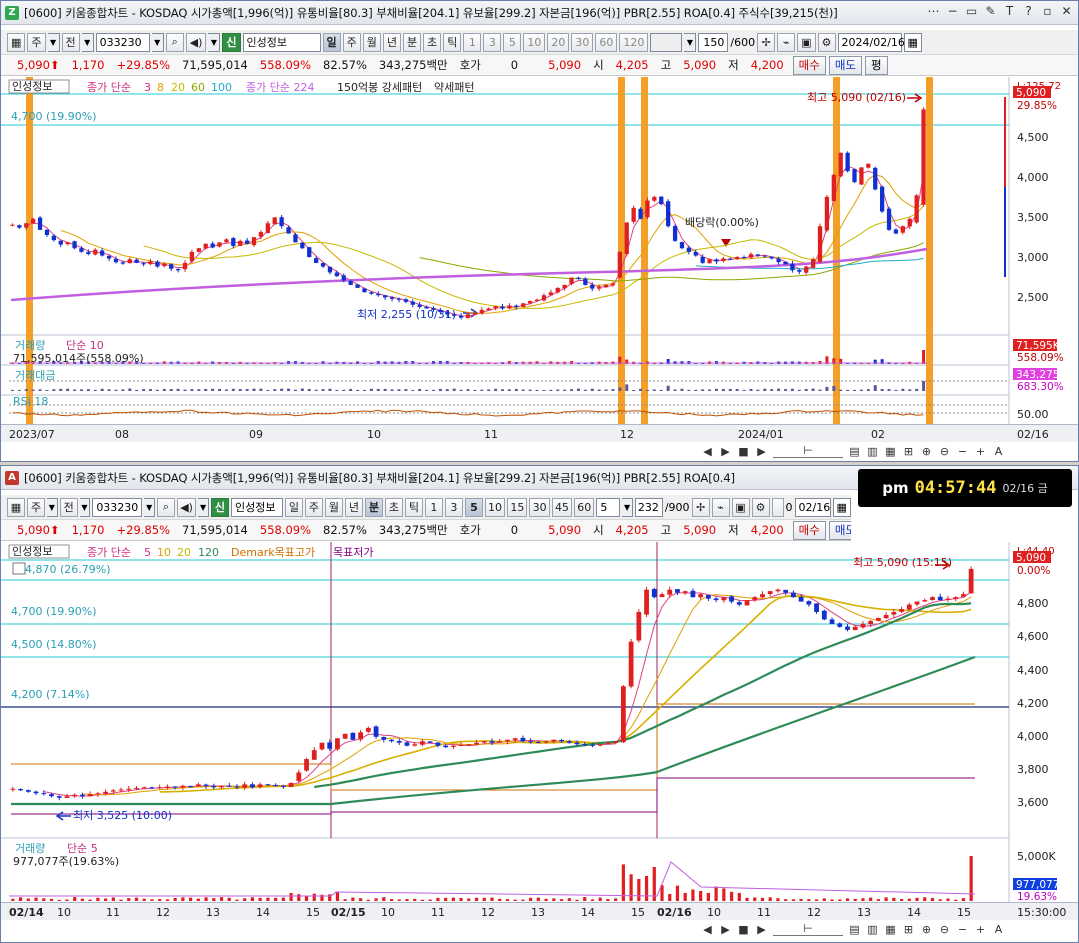 Image resolution: width=1079 pixels, height=943 pixels. What do you see at coordinates (558, 42) in the screenshot?
I see `interval-20: 20` at bounding box center [558, 42].